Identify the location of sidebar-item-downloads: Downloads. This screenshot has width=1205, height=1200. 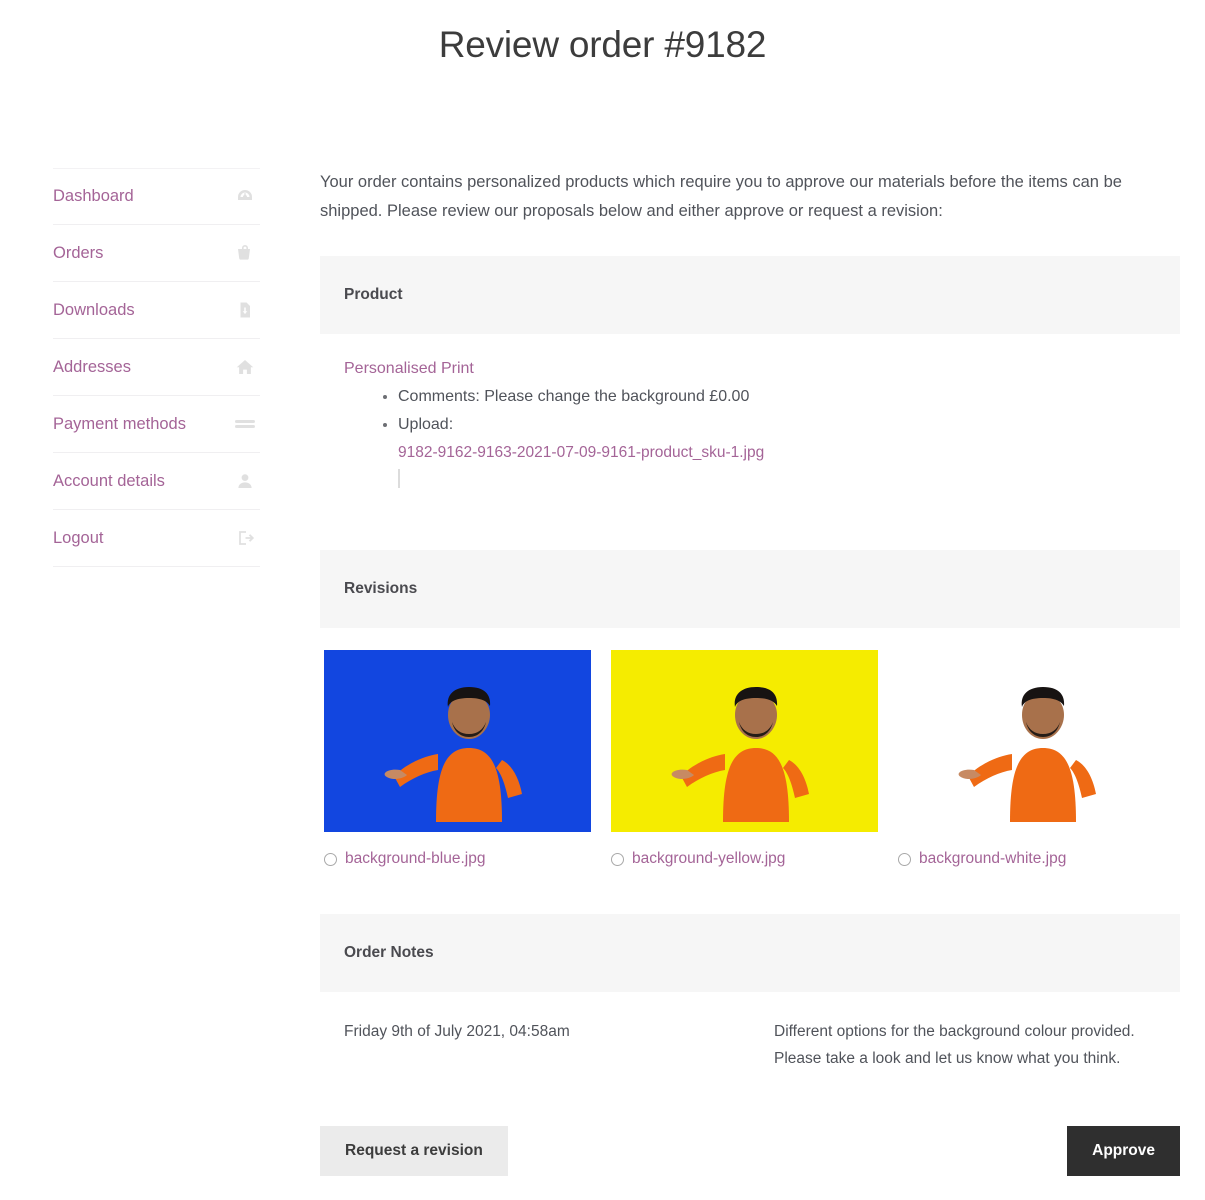
(156, 310).